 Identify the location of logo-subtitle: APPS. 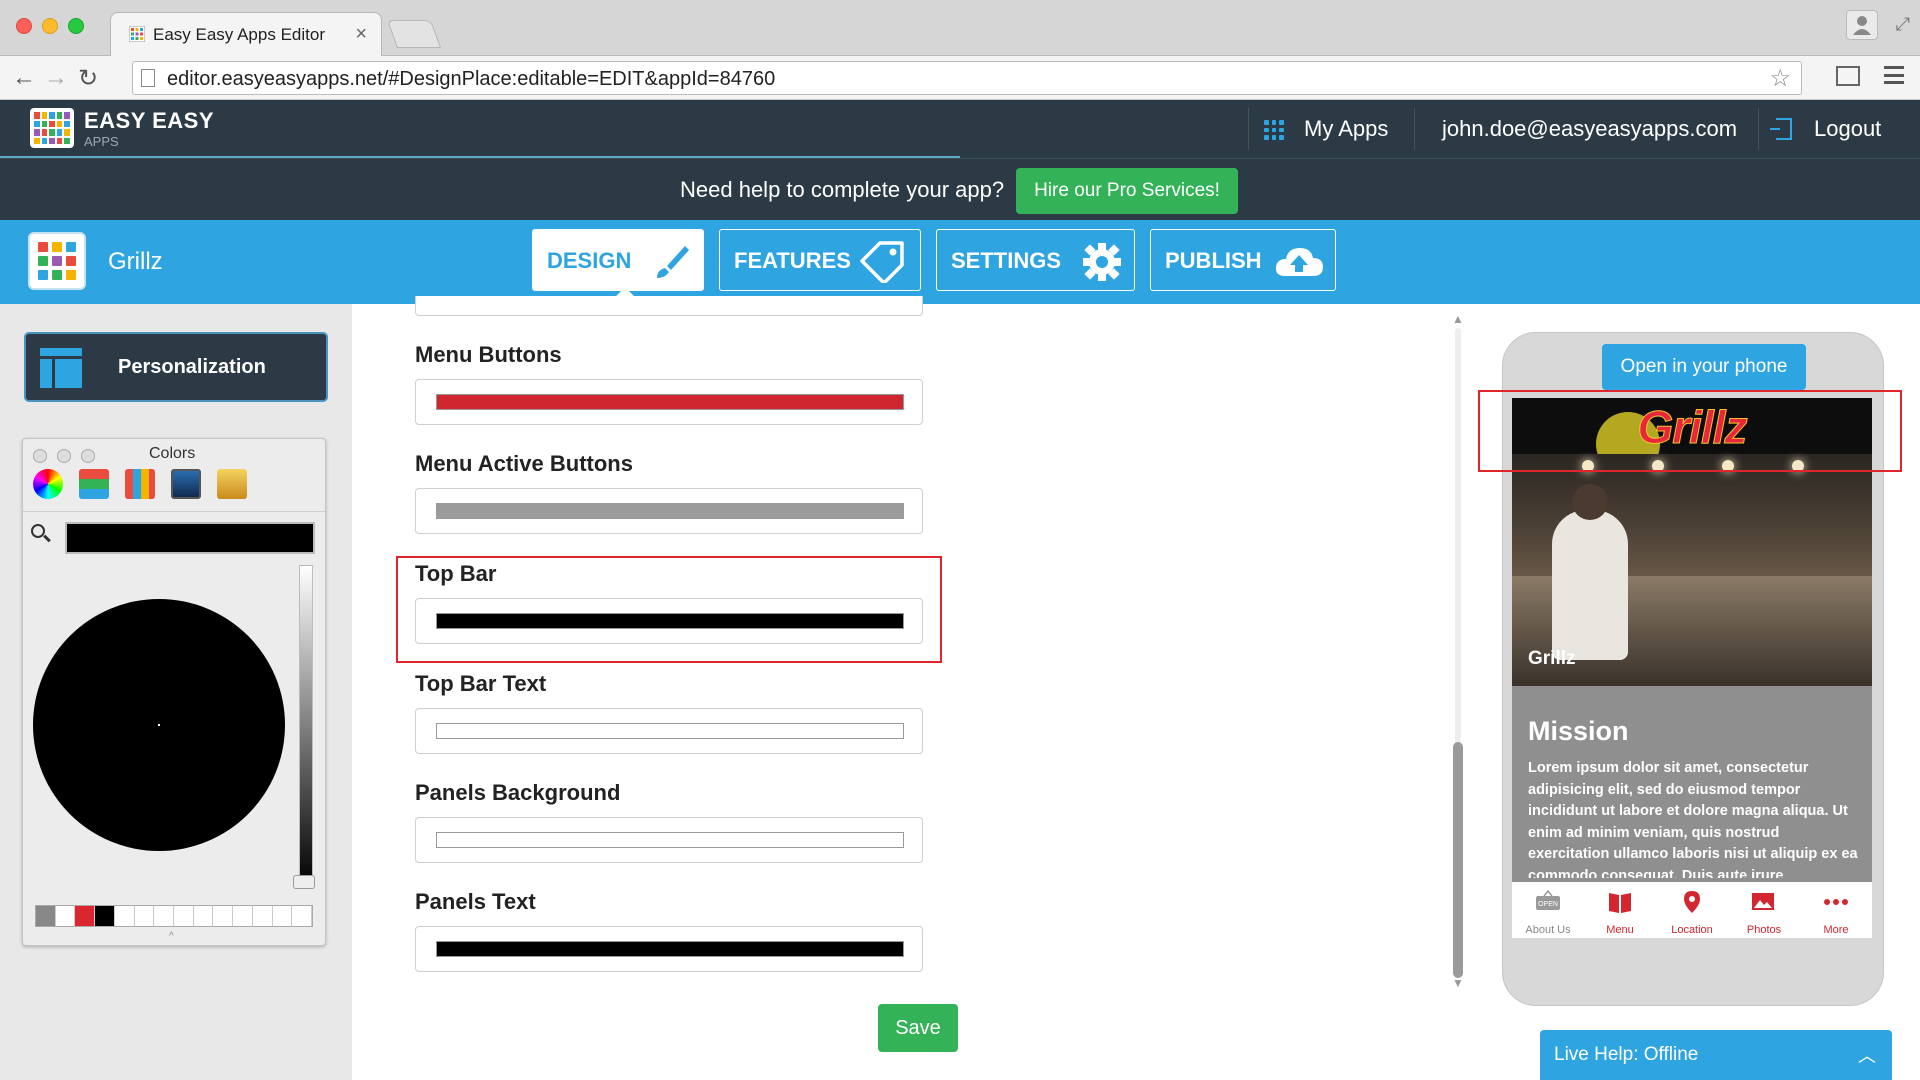
(101, 141).